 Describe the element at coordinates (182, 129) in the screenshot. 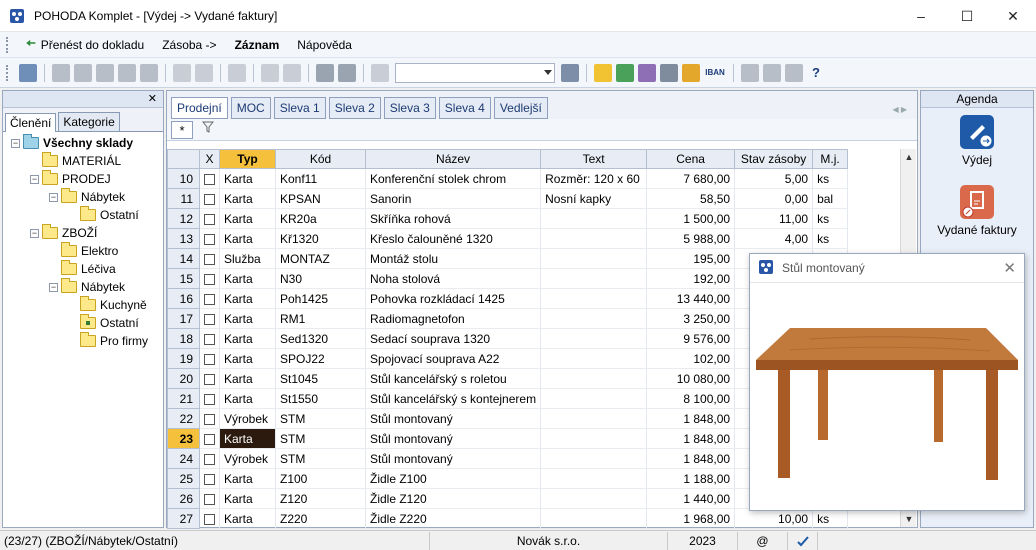

I see `filter-star: *` at that location.